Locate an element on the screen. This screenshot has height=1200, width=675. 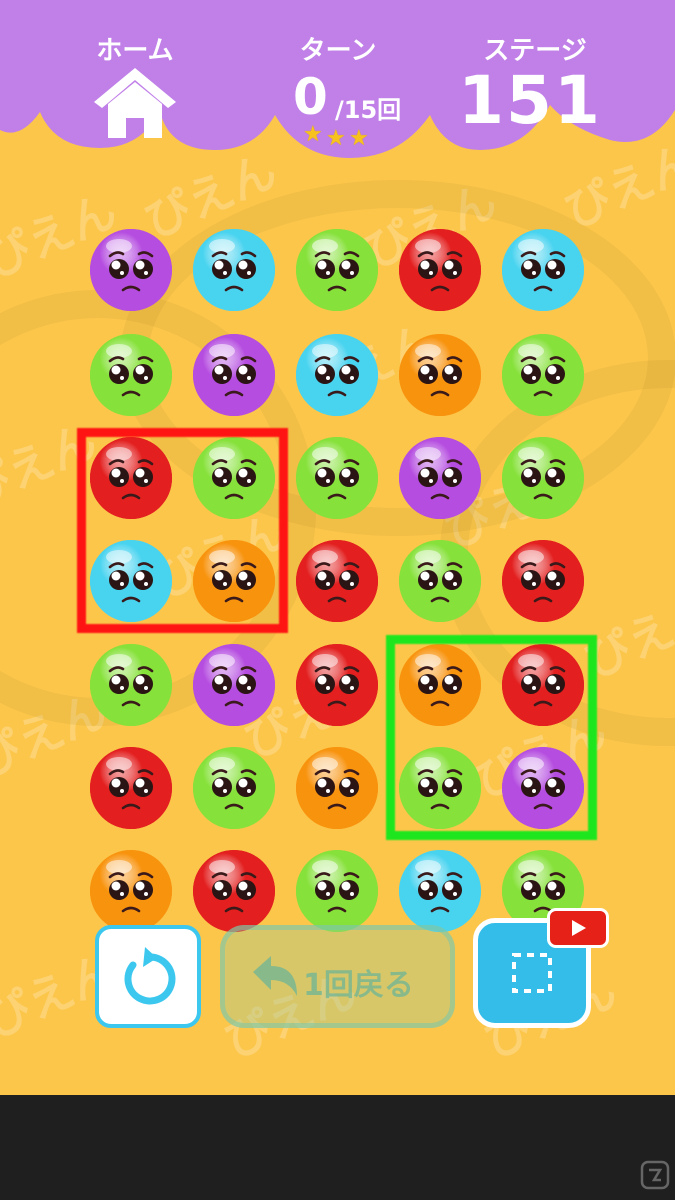
stage-number: 151 is located at coordinates (530, 100).